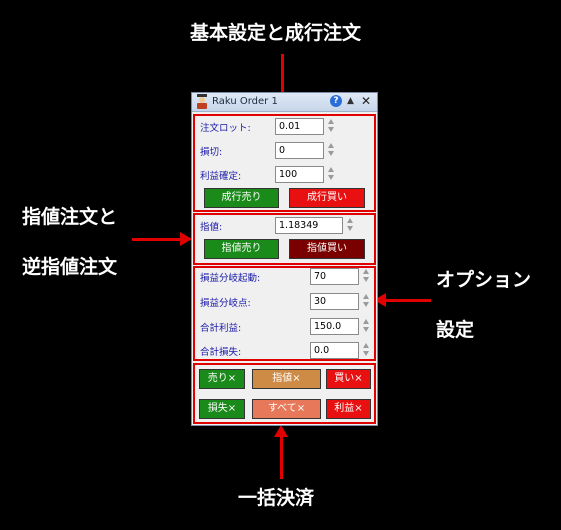 The width and height of the screenshot is (561, 530). Describe the element at coordinates (484, 280) in the screenshot. I see `annotation-option-1: オプション` at that location.